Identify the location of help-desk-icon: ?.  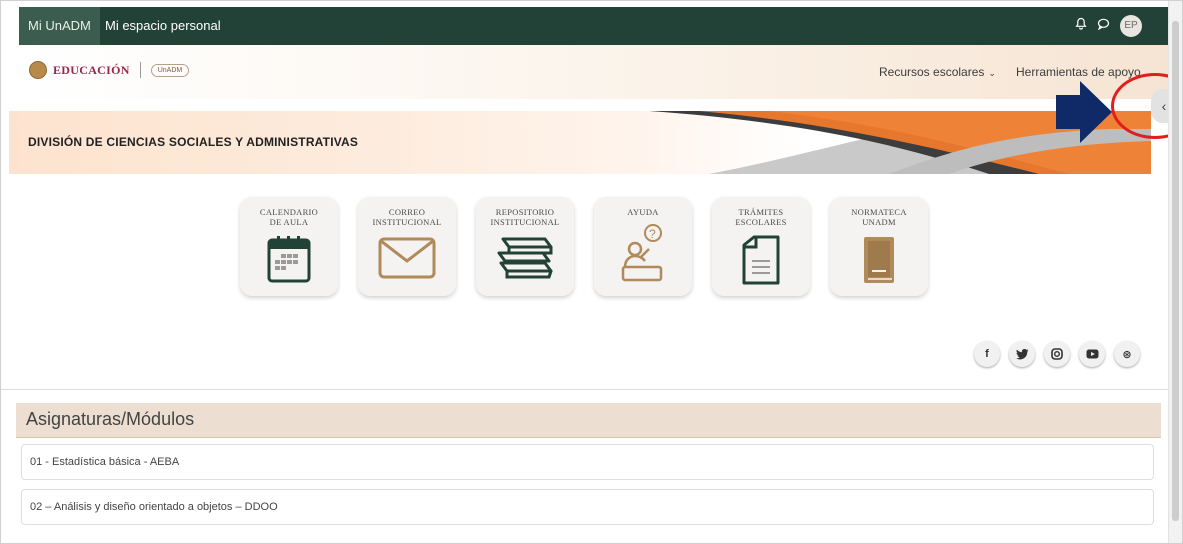
(643, 256).